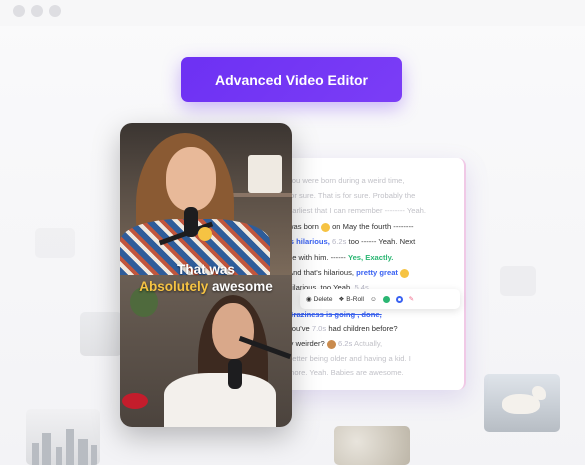 Image resolution: width=585 pixels, height=465 pixels. I want to click on transcript-line: 's hilarious, 6.2s too ------ Yeah. Next, so click(351, 241).